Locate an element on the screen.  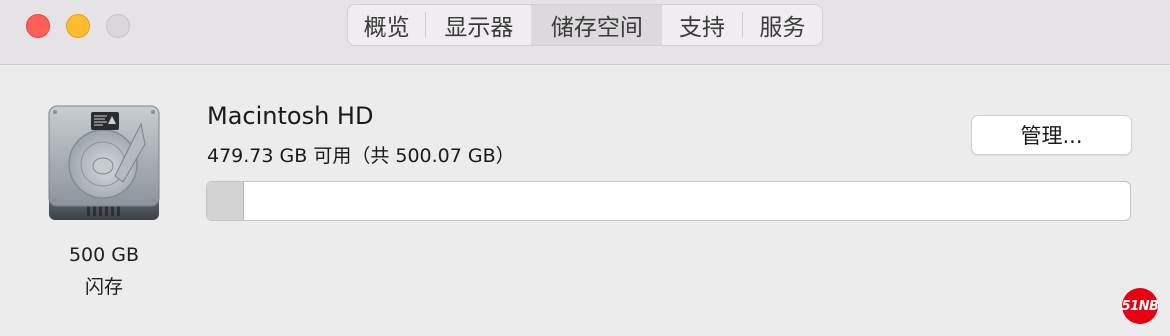
tab-displays: 显示器 is located at coordinates (478, 25).